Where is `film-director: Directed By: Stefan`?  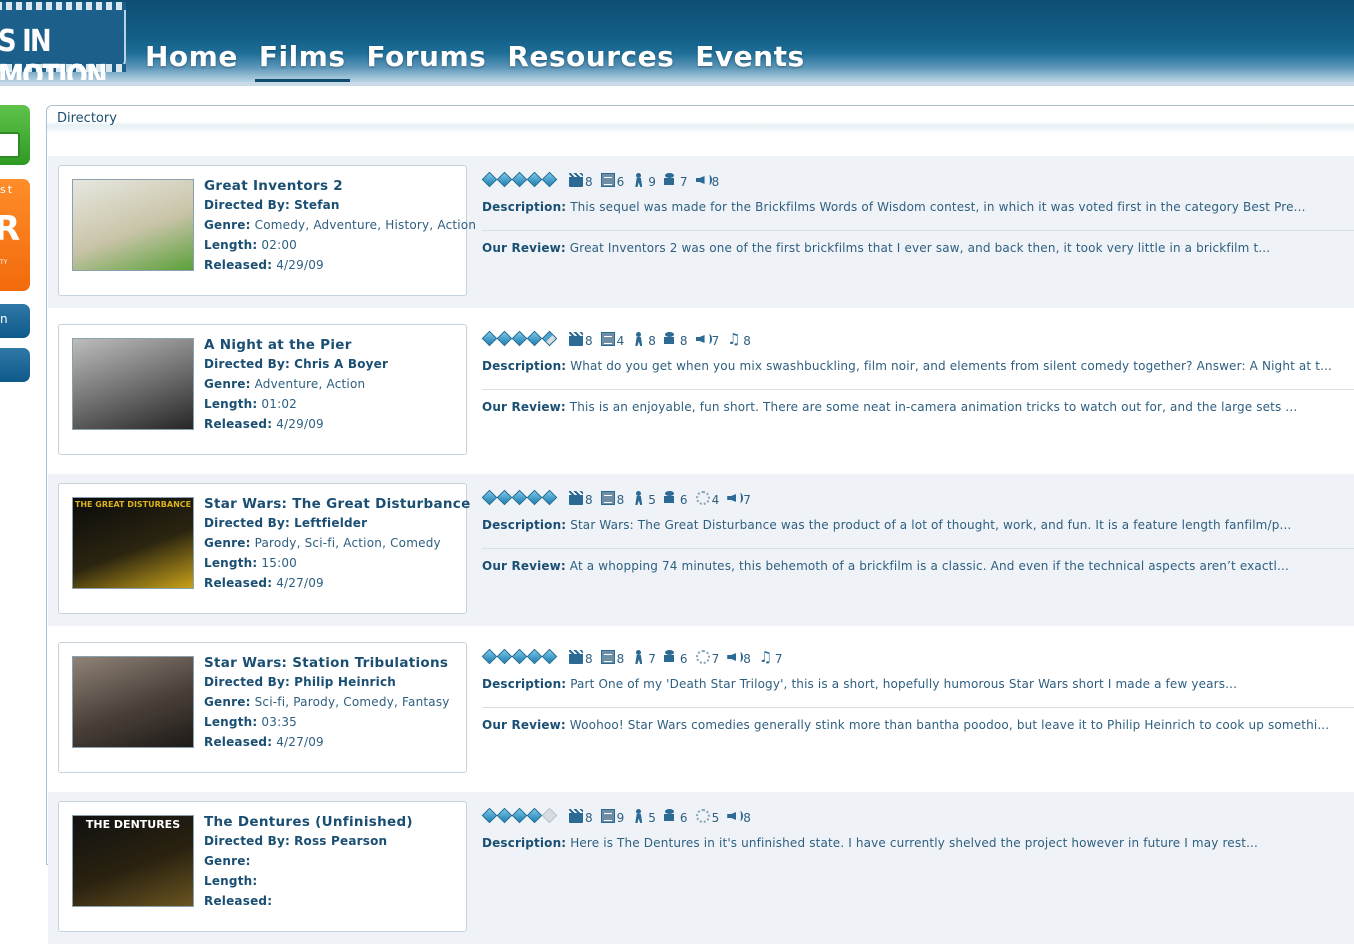
film-director: Directed By: Stefan is located at coordinates (272, 205).